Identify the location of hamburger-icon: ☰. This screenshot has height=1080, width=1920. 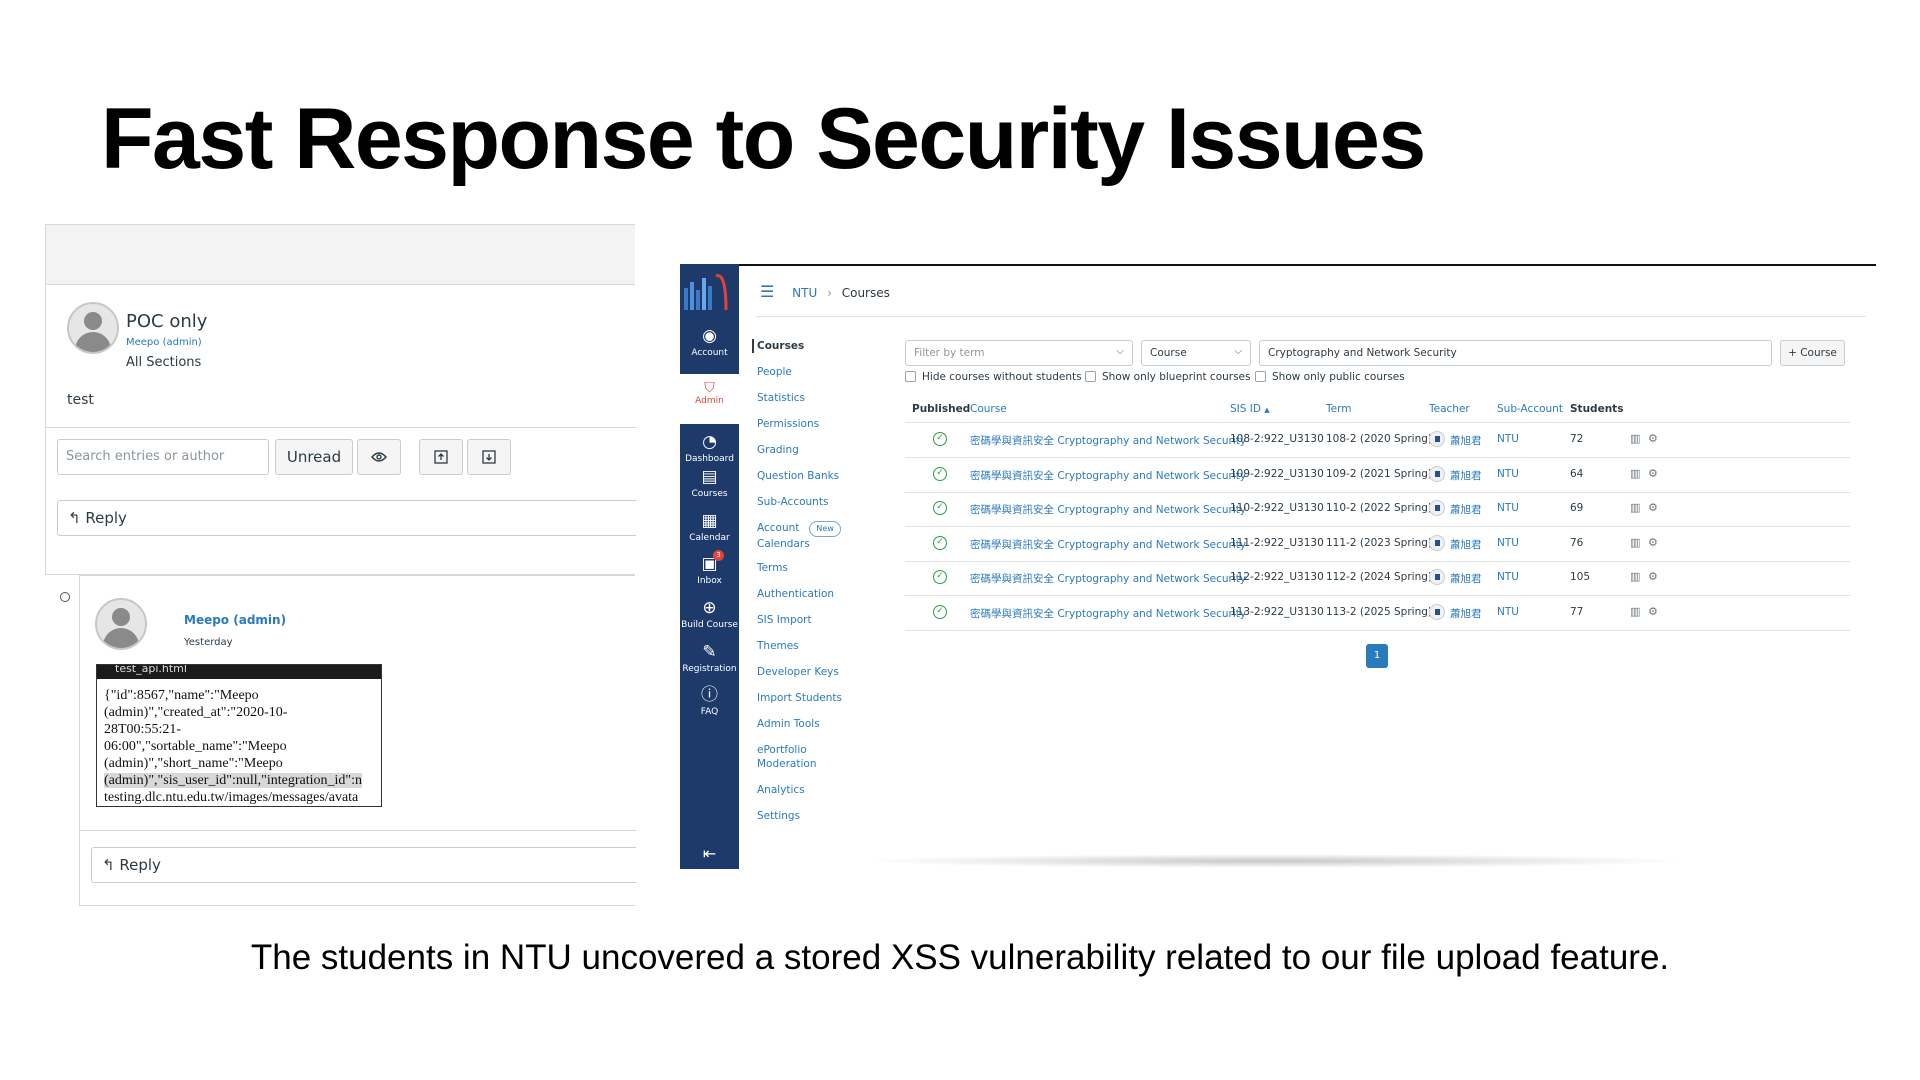
(767, 291).